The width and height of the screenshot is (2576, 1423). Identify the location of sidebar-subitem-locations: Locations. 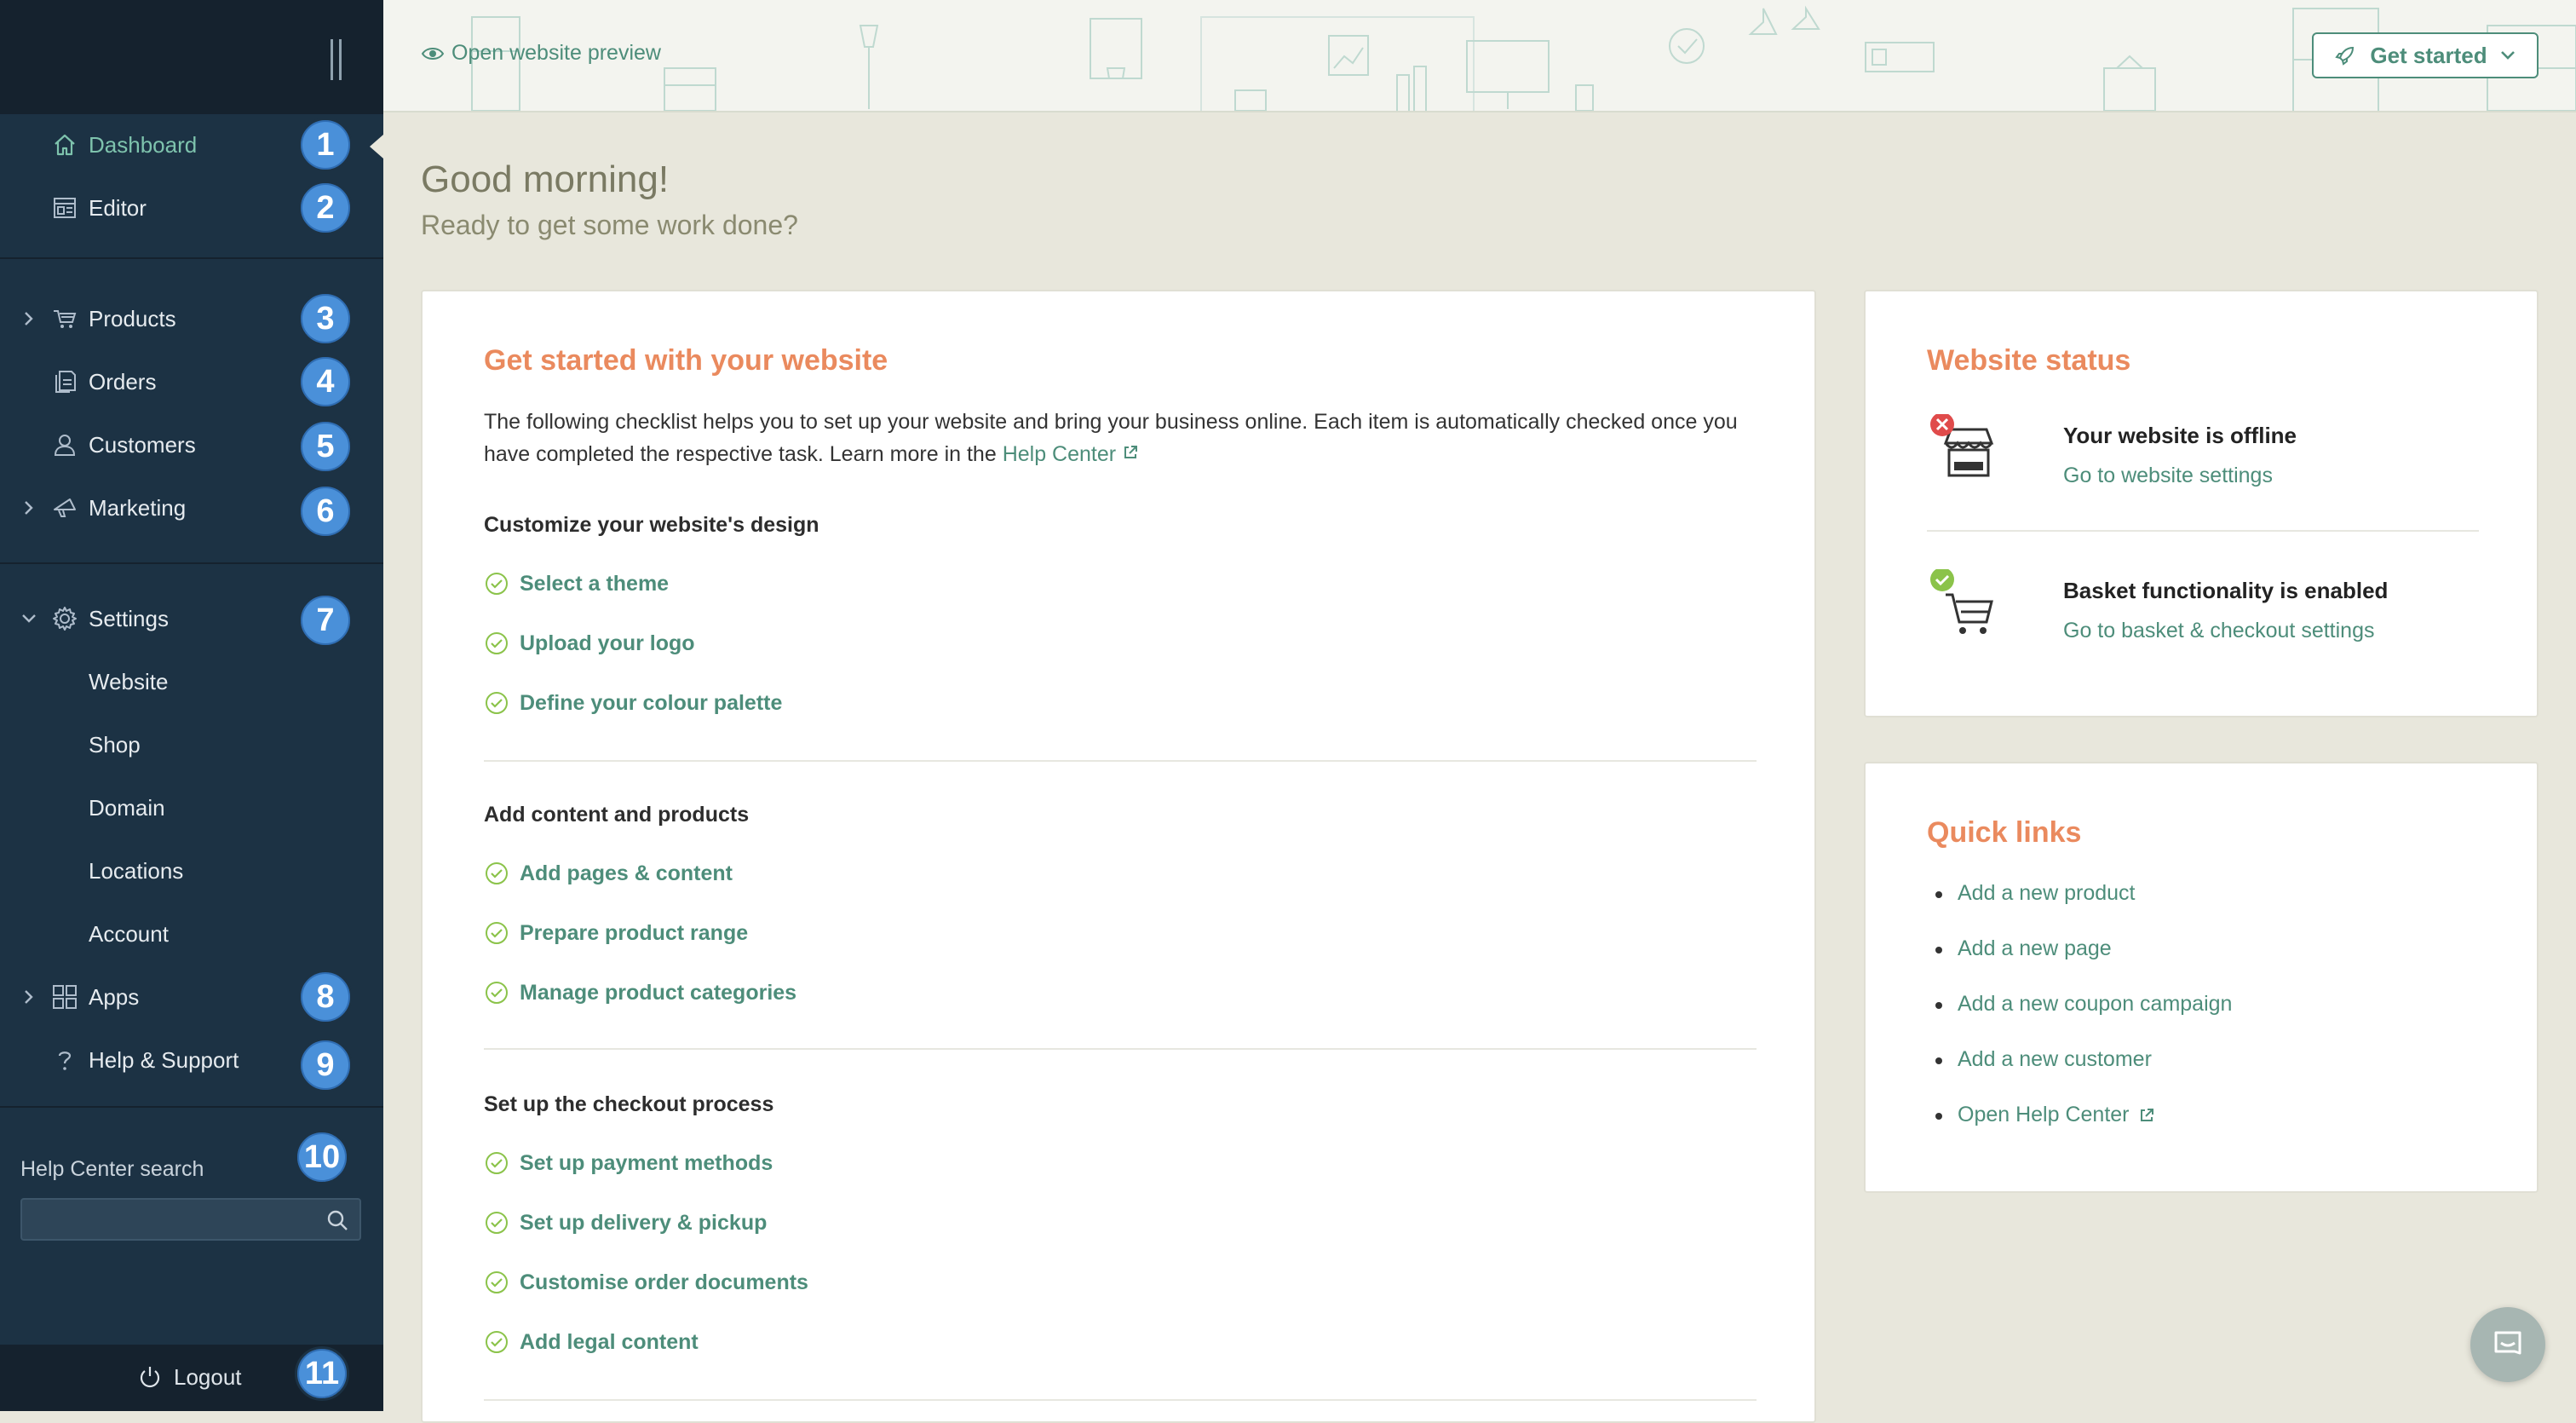
(191, 871).